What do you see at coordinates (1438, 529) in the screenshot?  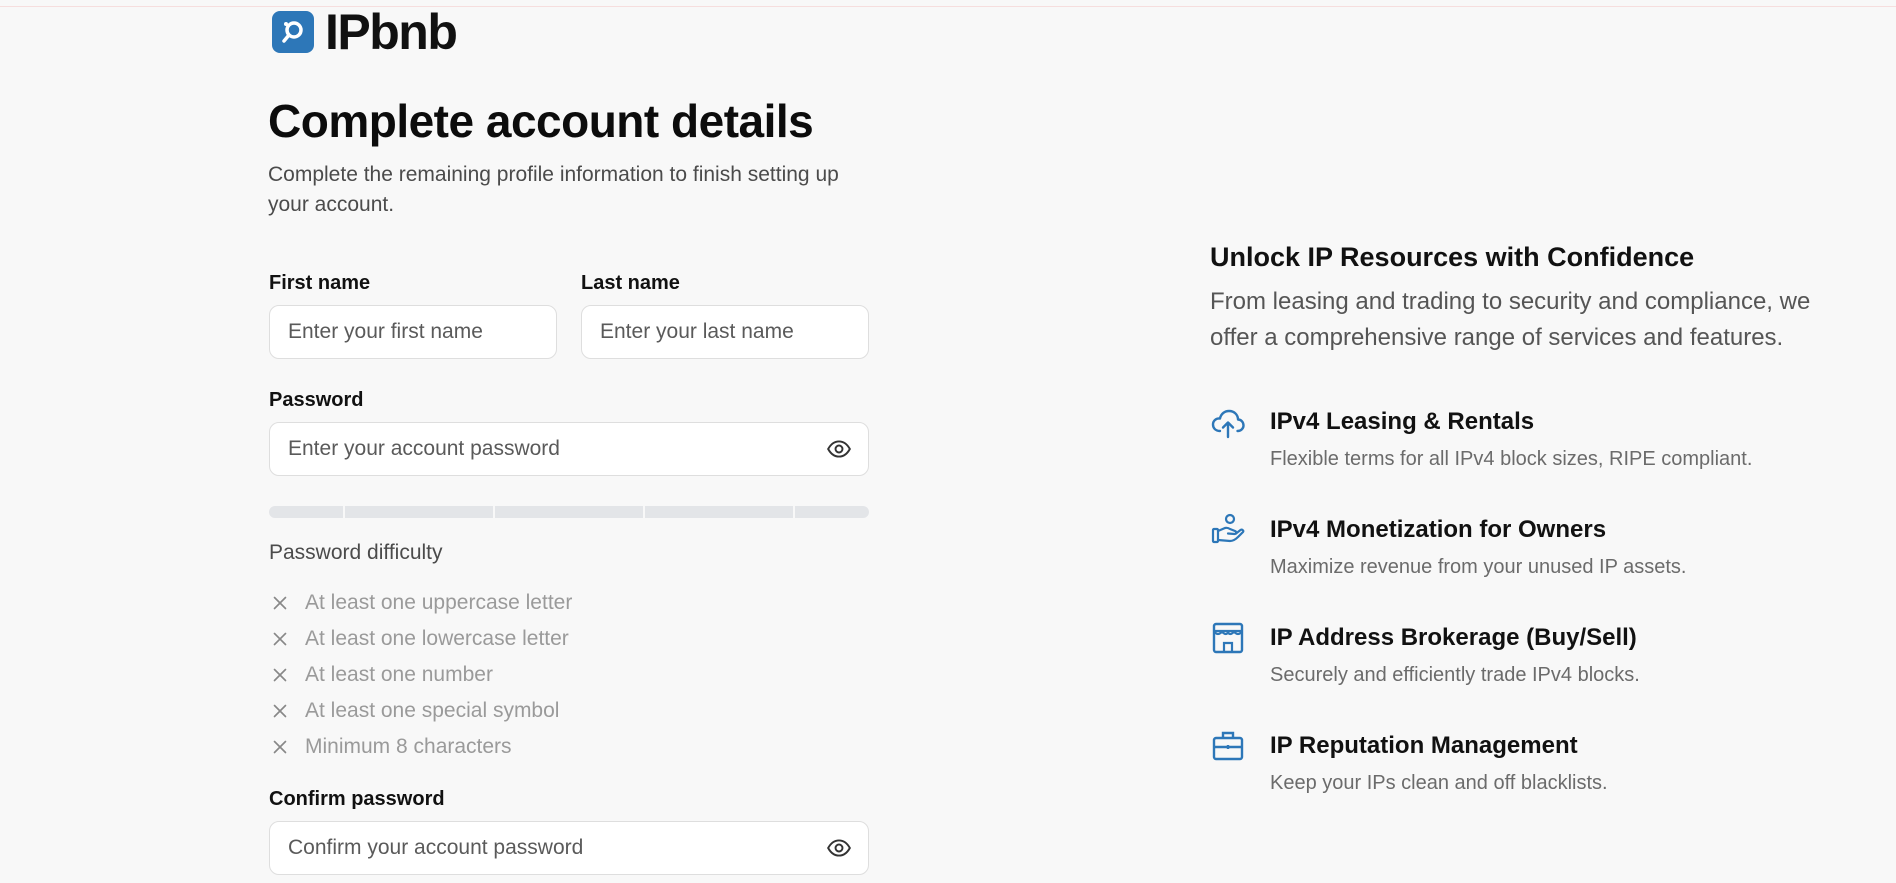 I see `feature-title: IPv4 Monetization for Owners` at bounding box center [1438, 529].